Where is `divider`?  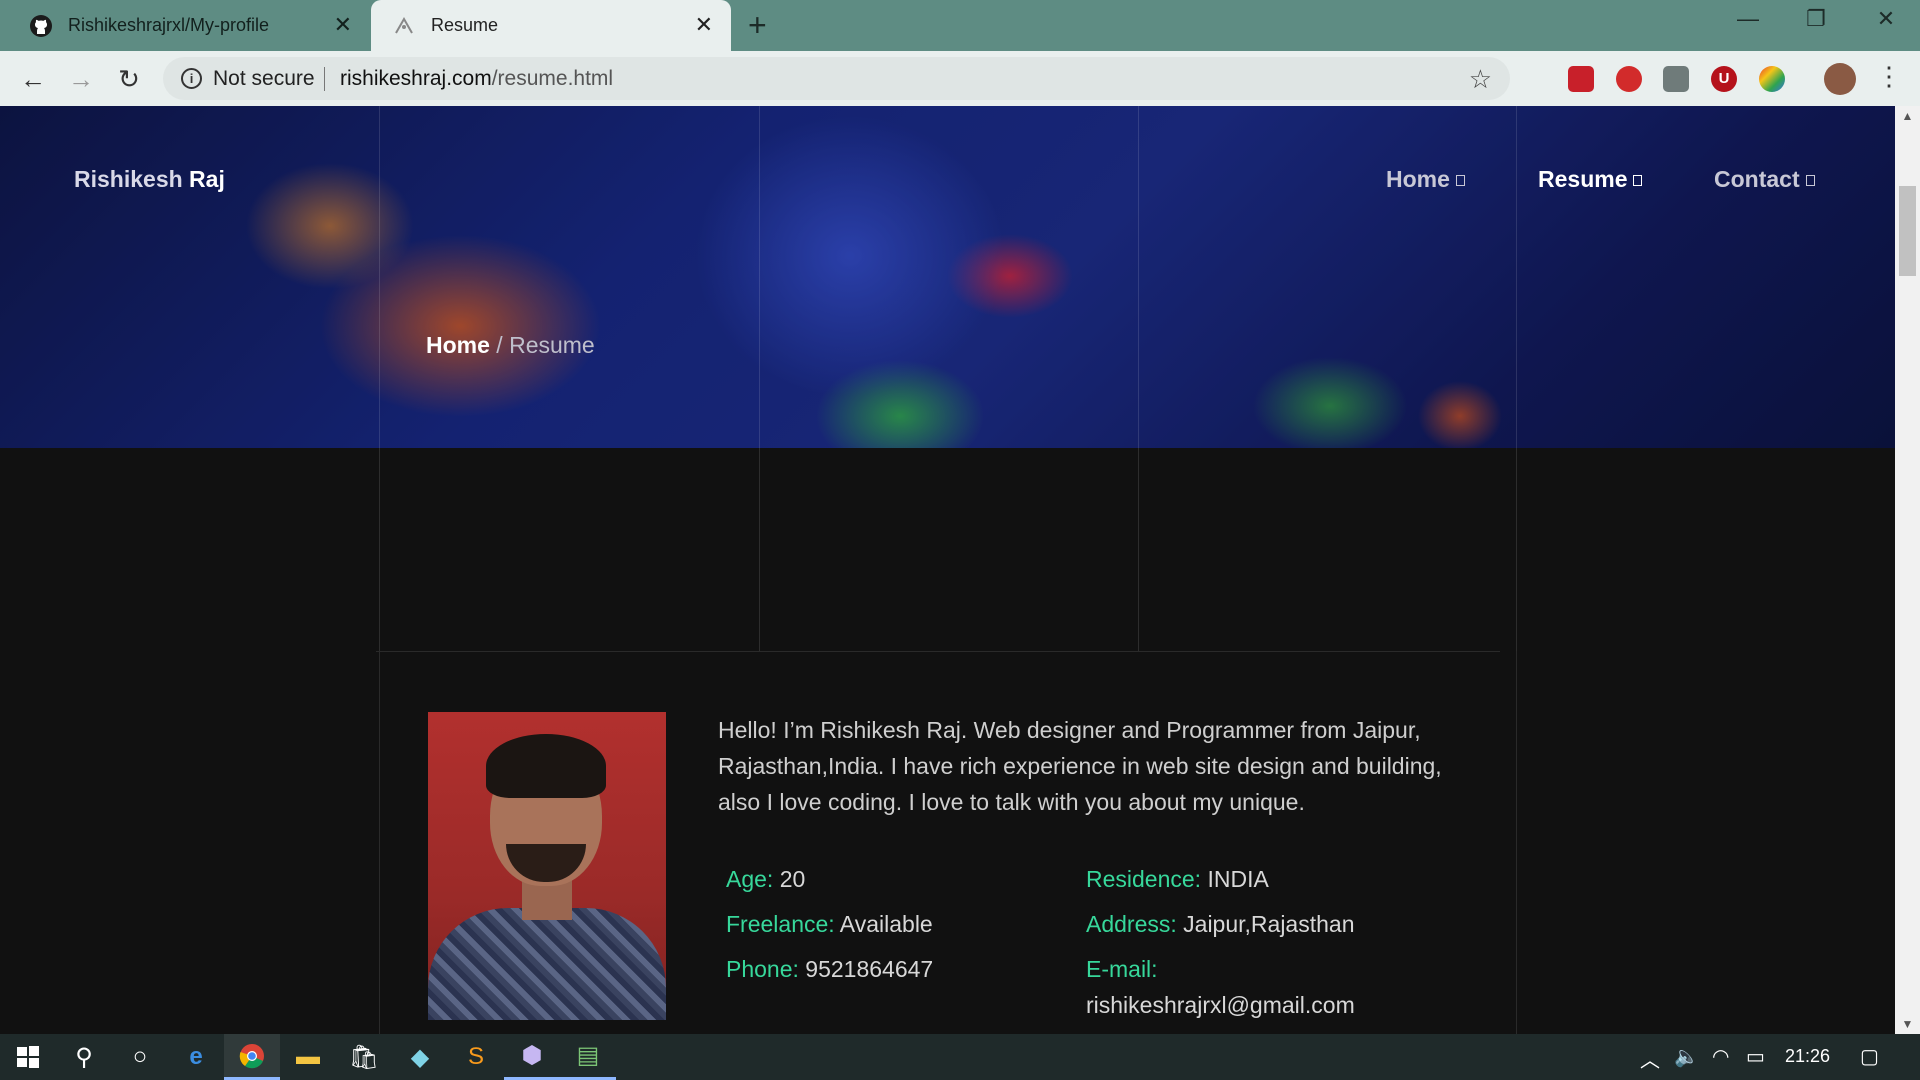 divider is located at coordinates (324, 79).